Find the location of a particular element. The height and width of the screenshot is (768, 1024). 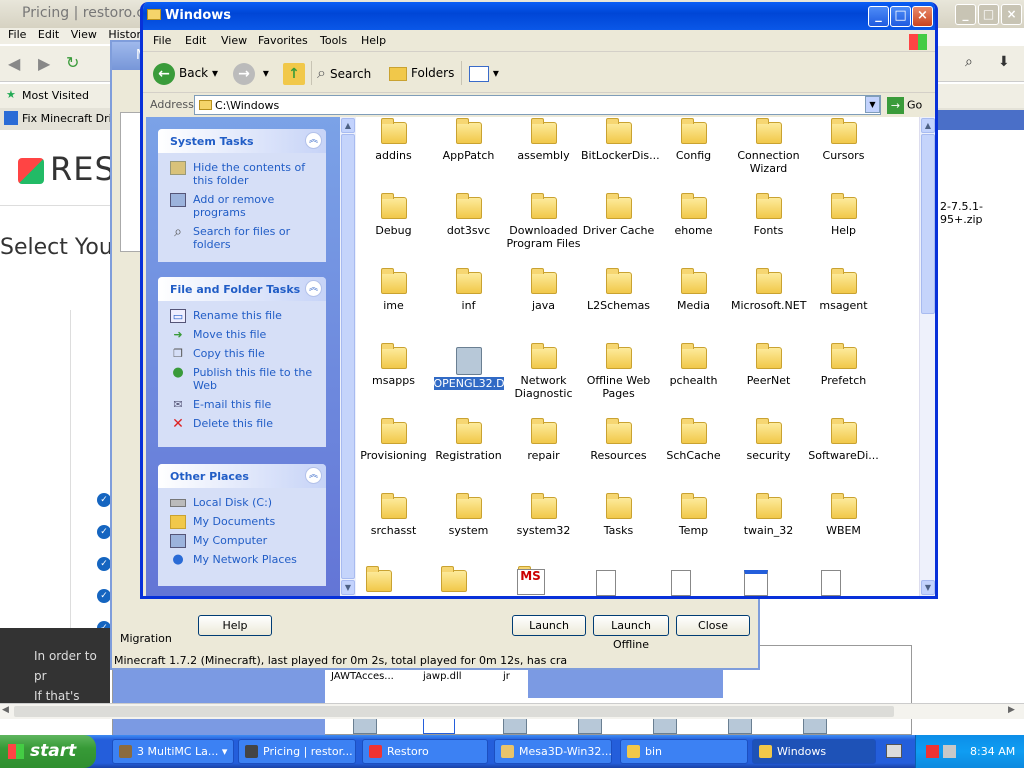

file-item: Temp is located at coordinates (693, 515).